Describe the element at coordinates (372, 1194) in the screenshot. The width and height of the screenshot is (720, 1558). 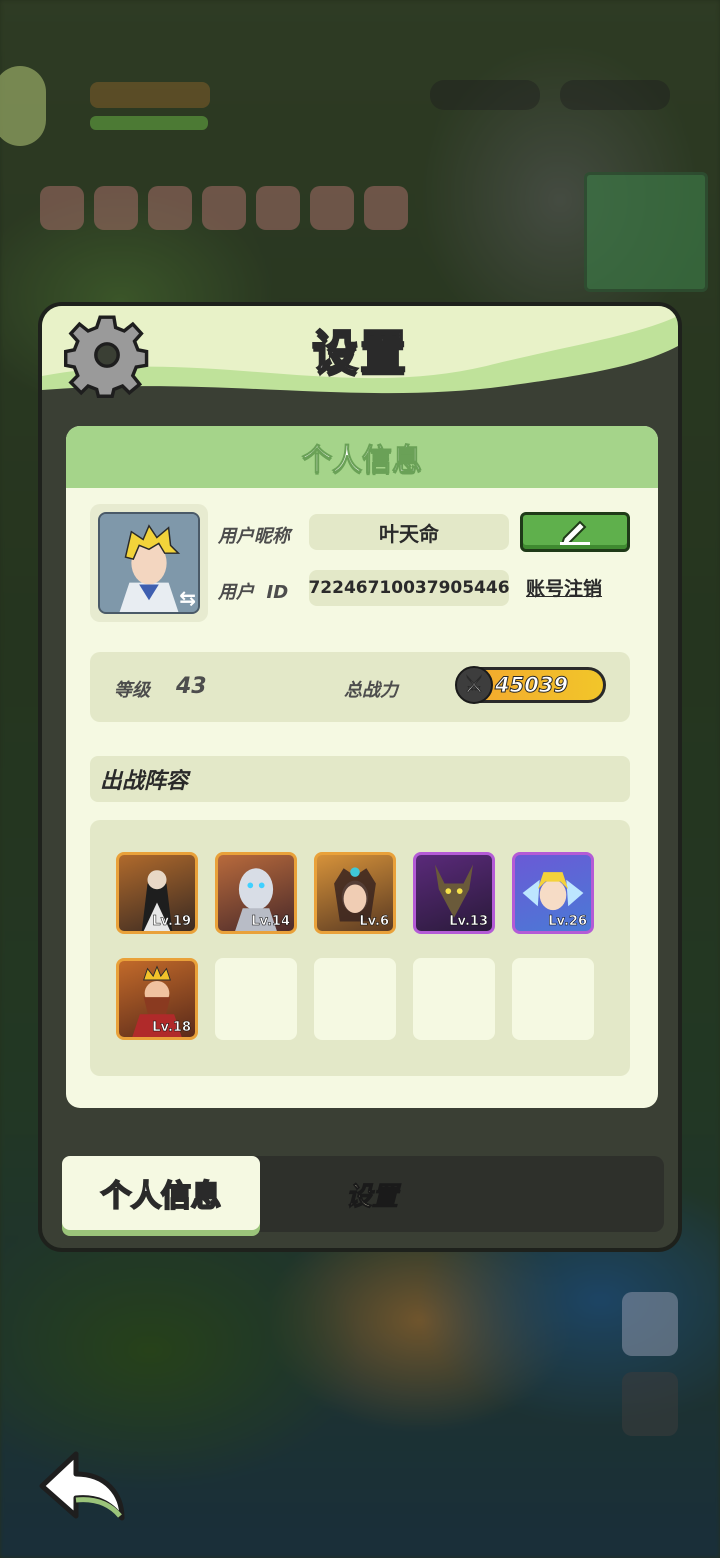
I see `tab-settings: 设置` at that location.